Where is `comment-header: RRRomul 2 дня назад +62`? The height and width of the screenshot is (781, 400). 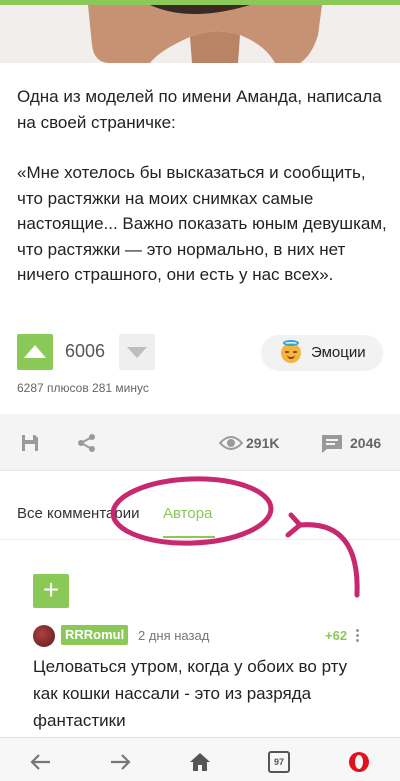
comment-header: RRRomul 2 дня назад +62 is located at coordinates (203, 635).